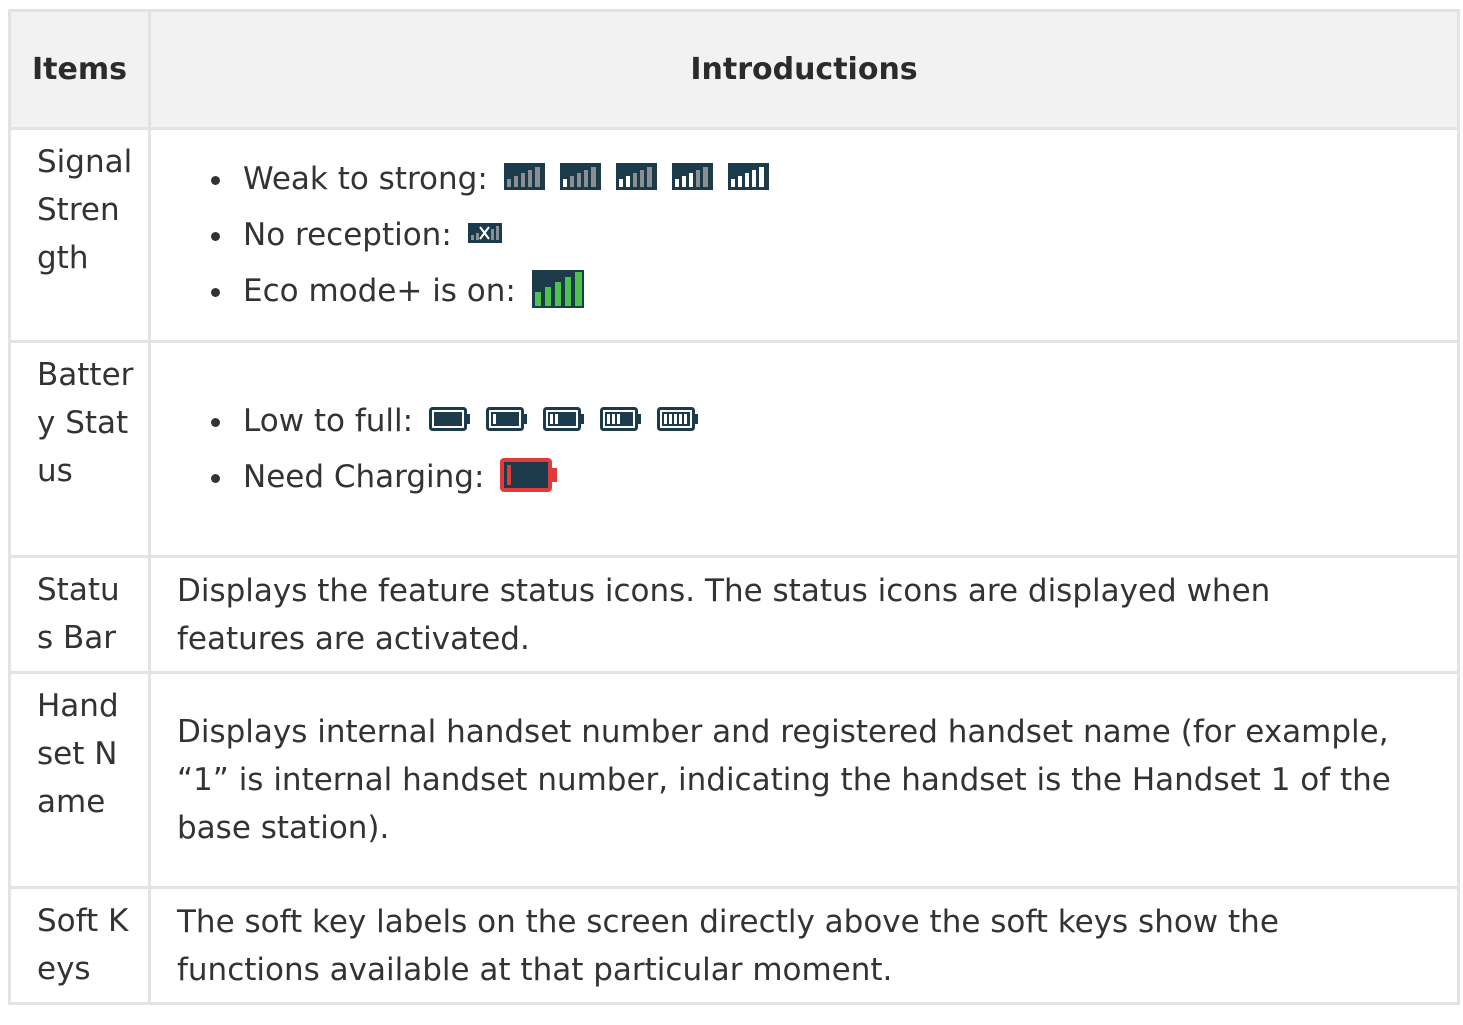 The image size is (1463, 1025). Describe the element at coordinates (748, 176) in the screenshot. I see `signal-4-icon` at that location.